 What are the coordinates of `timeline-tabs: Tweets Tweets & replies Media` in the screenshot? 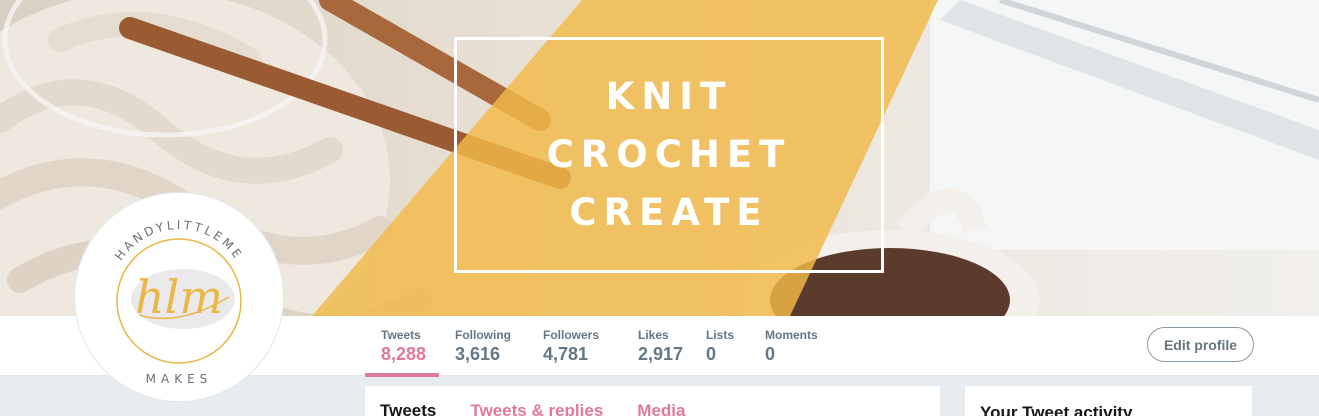 It's located at (652, 401).